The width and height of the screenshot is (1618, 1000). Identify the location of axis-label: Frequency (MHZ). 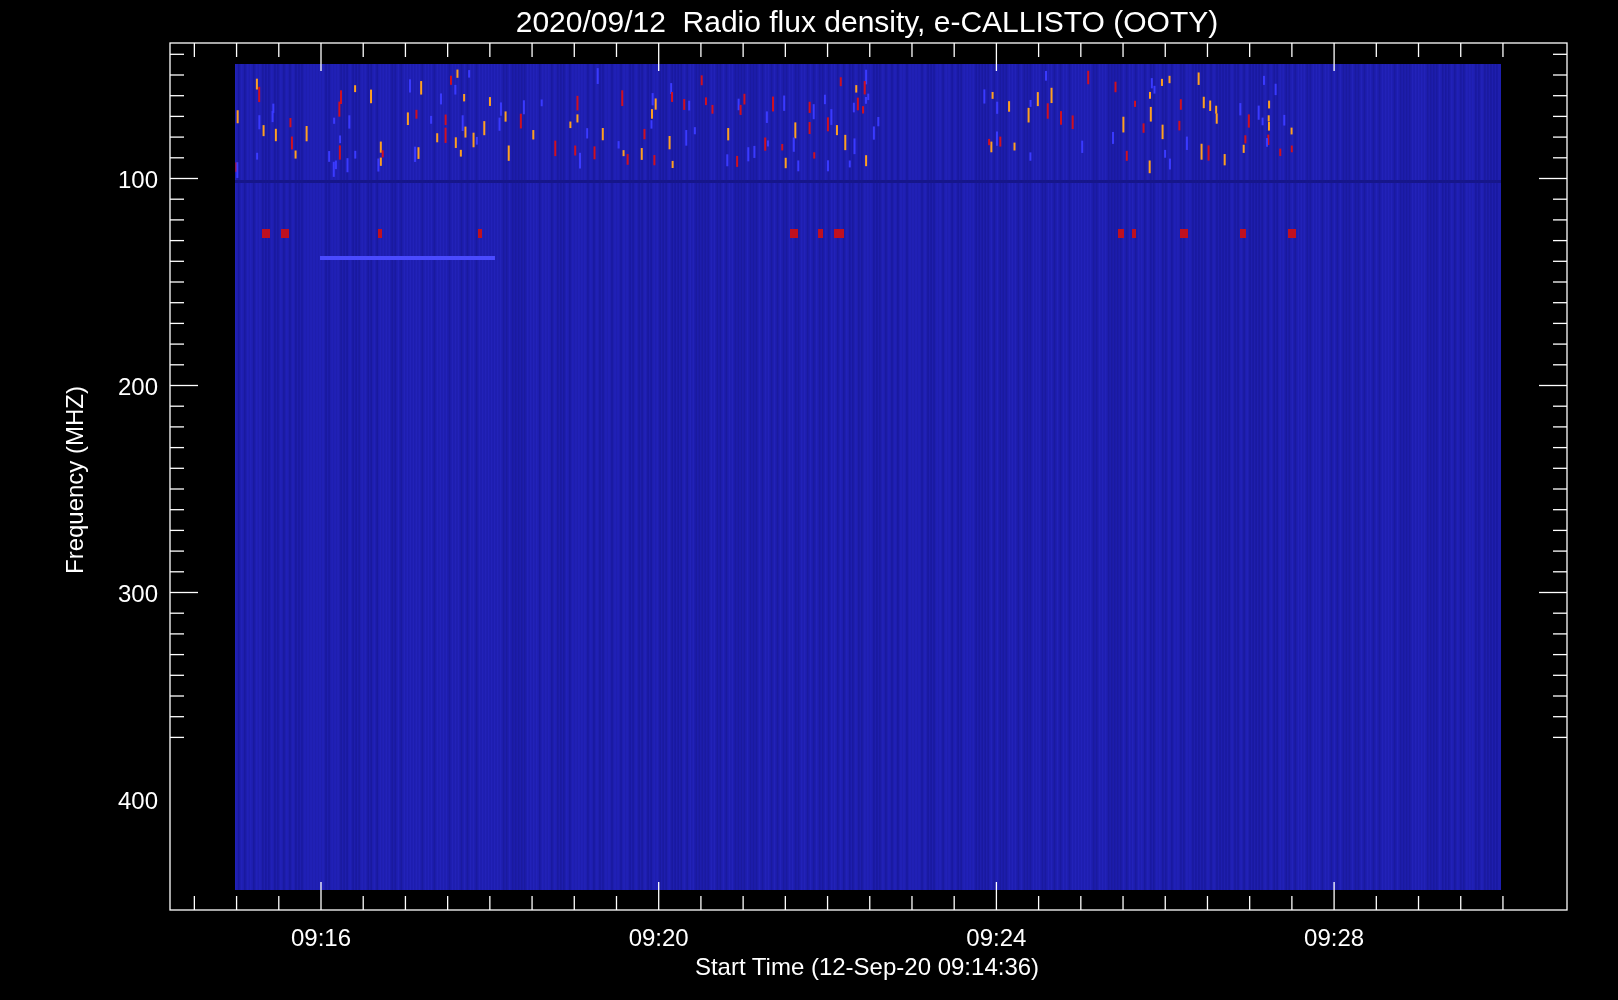
(74, 480).